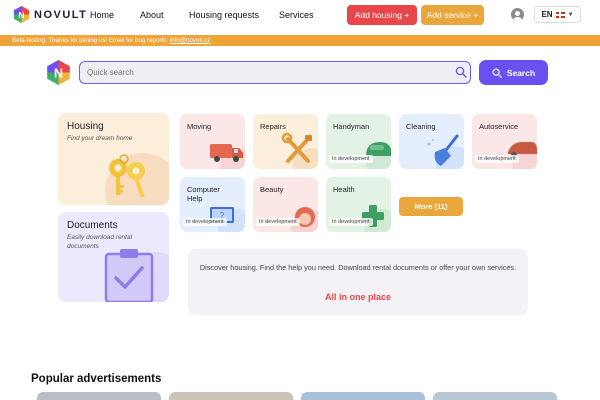 This screenshot has height=400, width=600. Describe the element at coordinates (296, 15) in the screenshot. I see `nav-services: Services` at that location.